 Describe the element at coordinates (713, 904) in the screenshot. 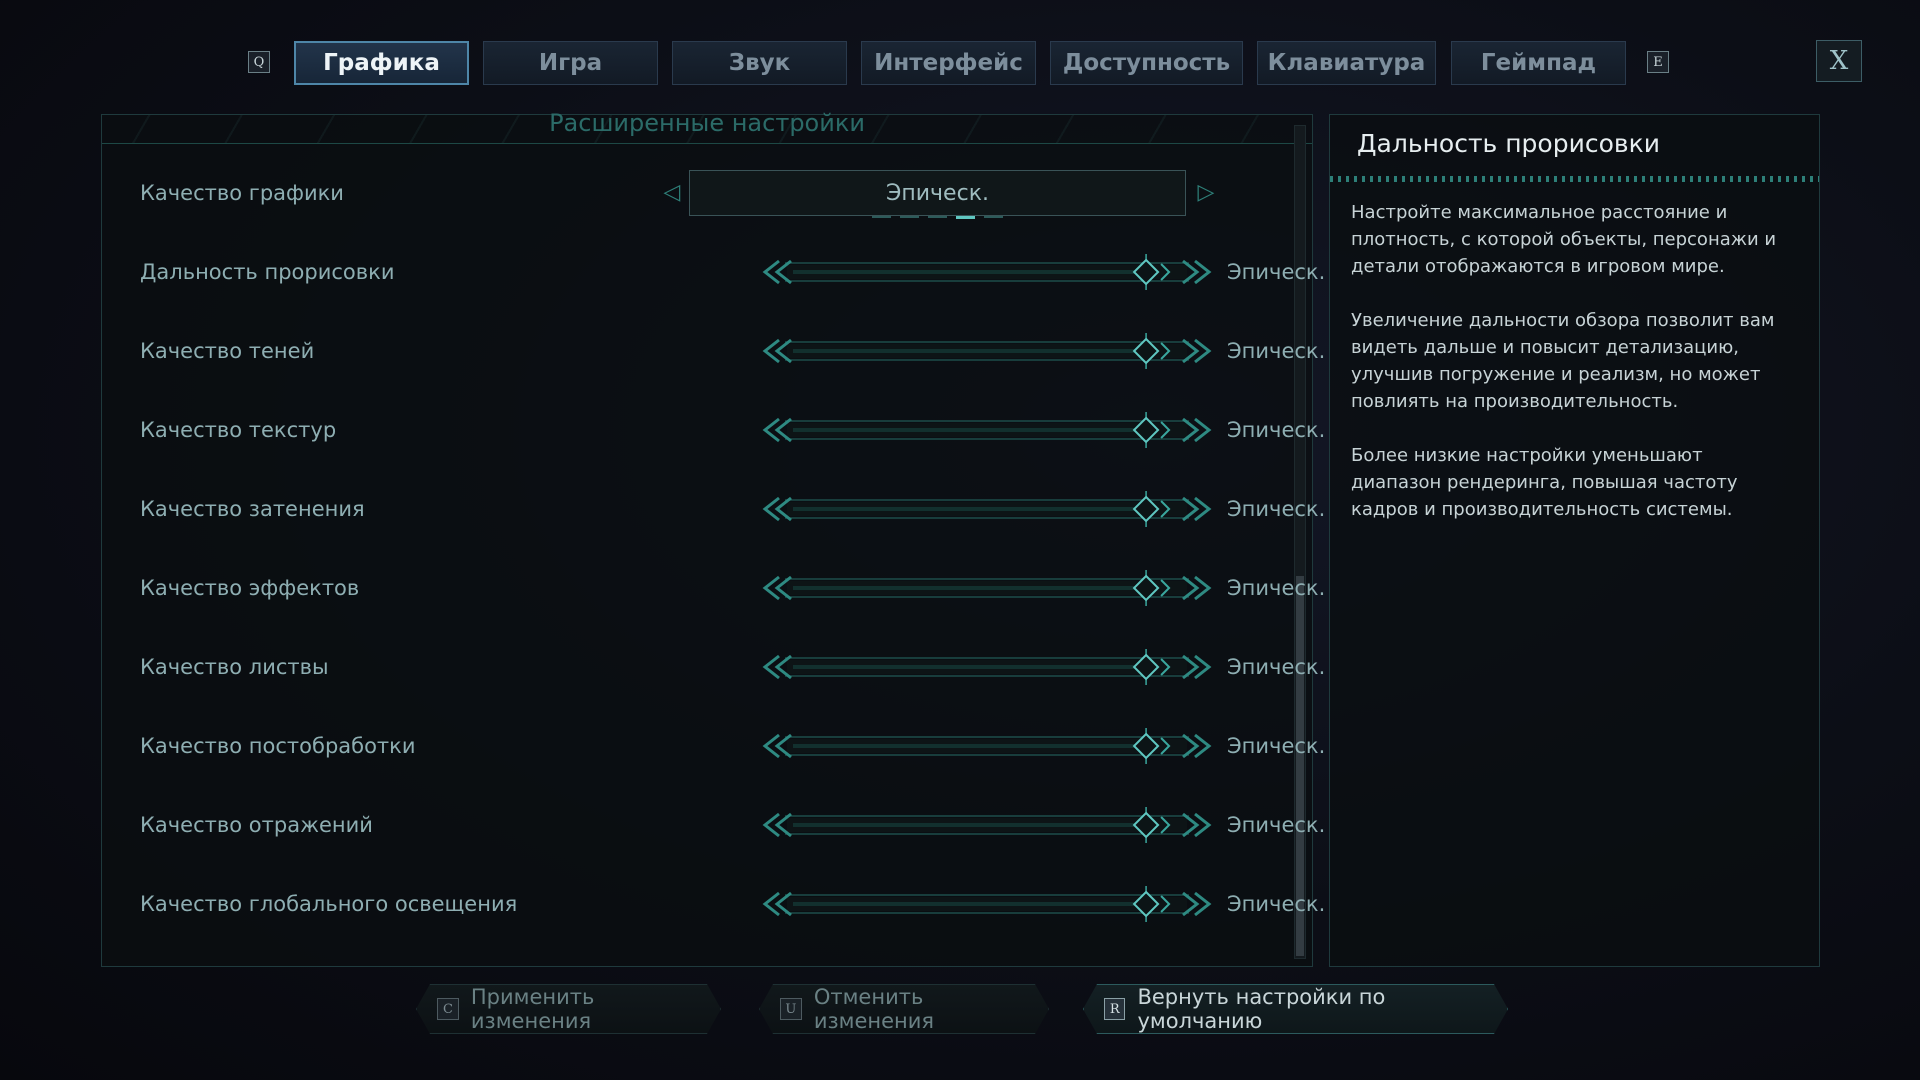

I see `setting-row: Качество глобального освещения Эпическ.` at that location.